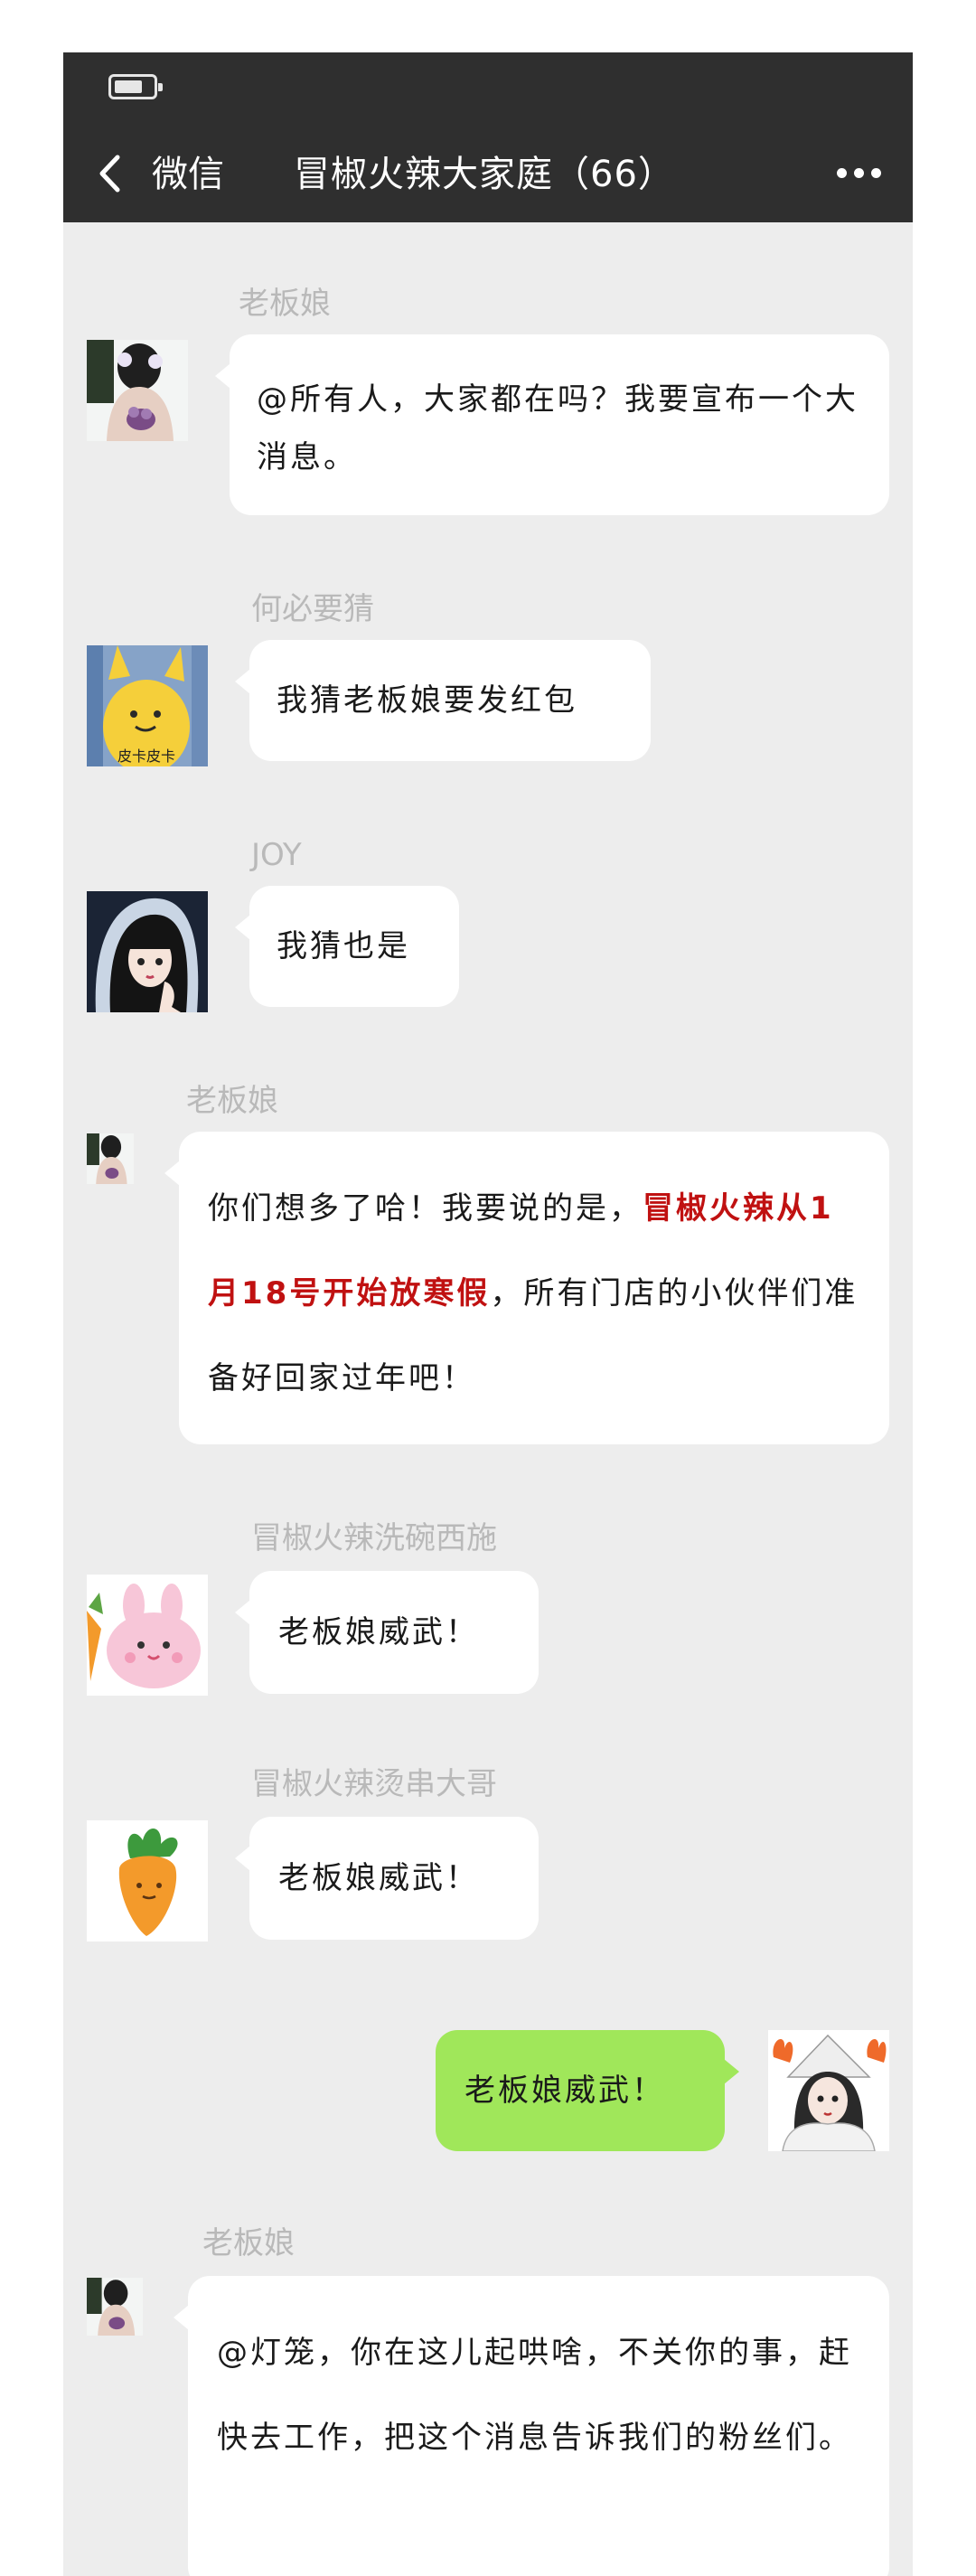 This screenshot has width=976, height=2576. Describe the element at coordinates (147, 706) in the screenshot. I see `avatar: 皮卡皮卡` at that location.